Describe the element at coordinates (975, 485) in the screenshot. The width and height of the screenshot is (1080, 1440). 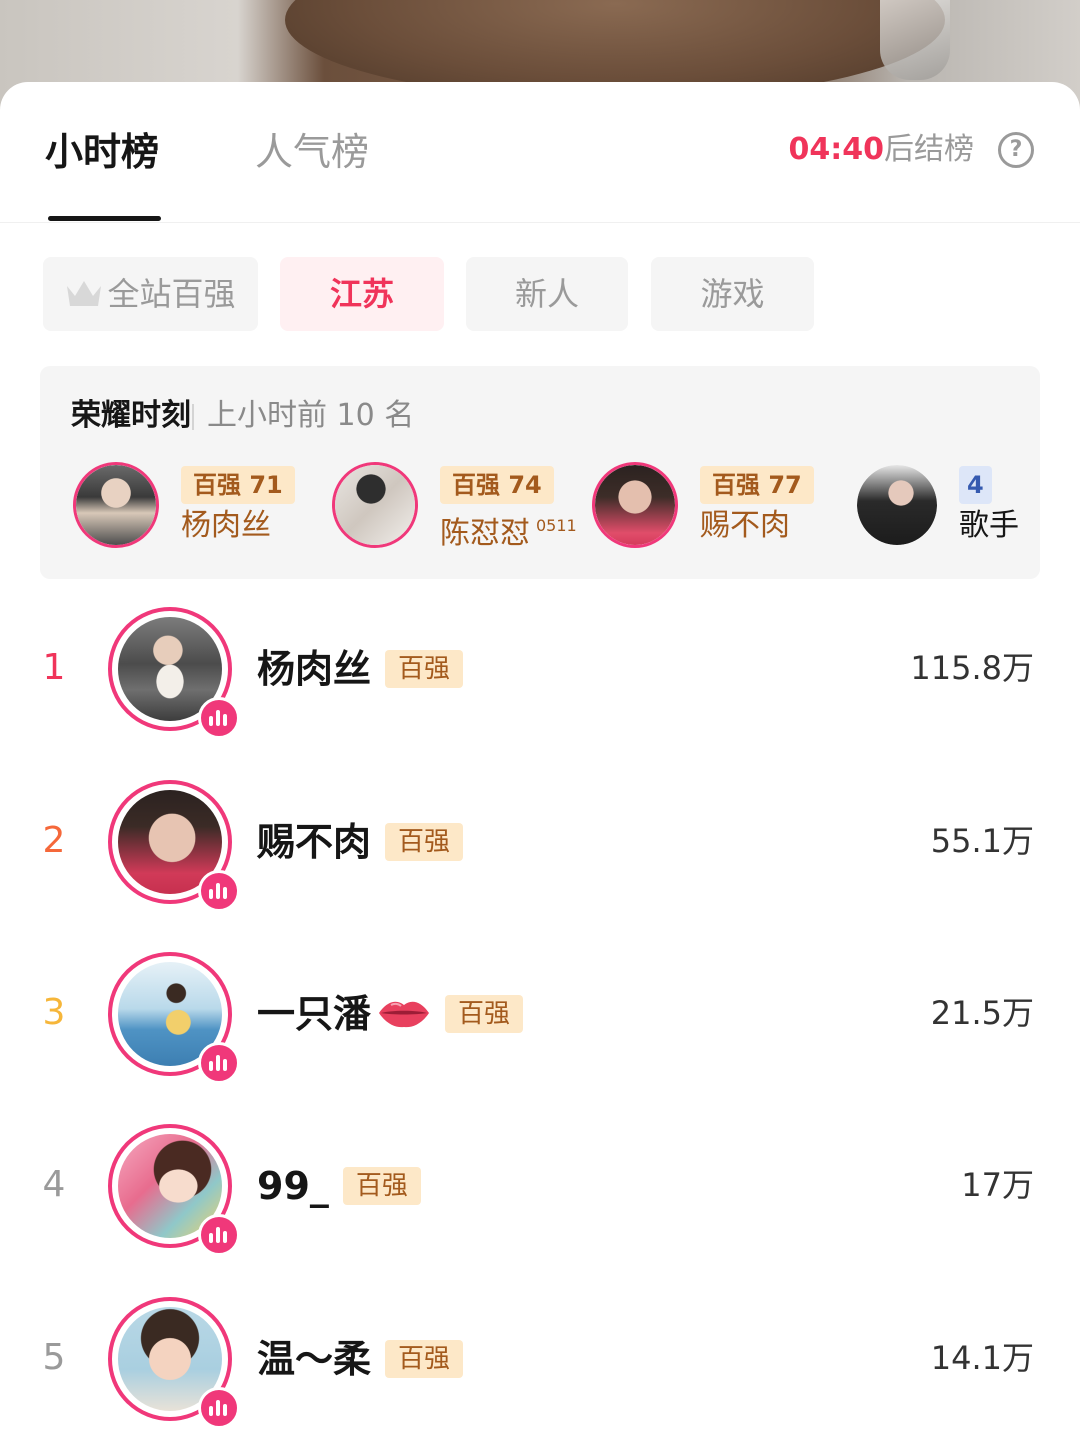
I see `rank-badge: 4` at that location.